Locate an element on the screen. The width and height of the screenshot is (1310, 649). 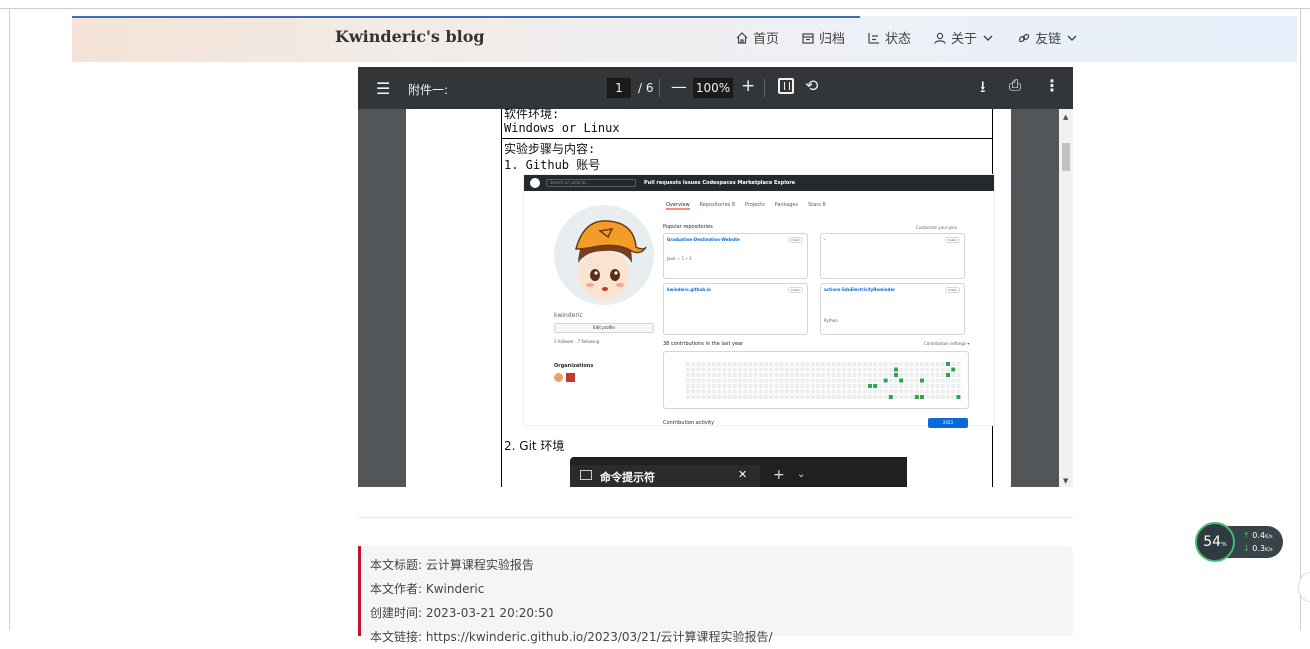
menu-icon: ☰ is located at coordinates (383, 88).